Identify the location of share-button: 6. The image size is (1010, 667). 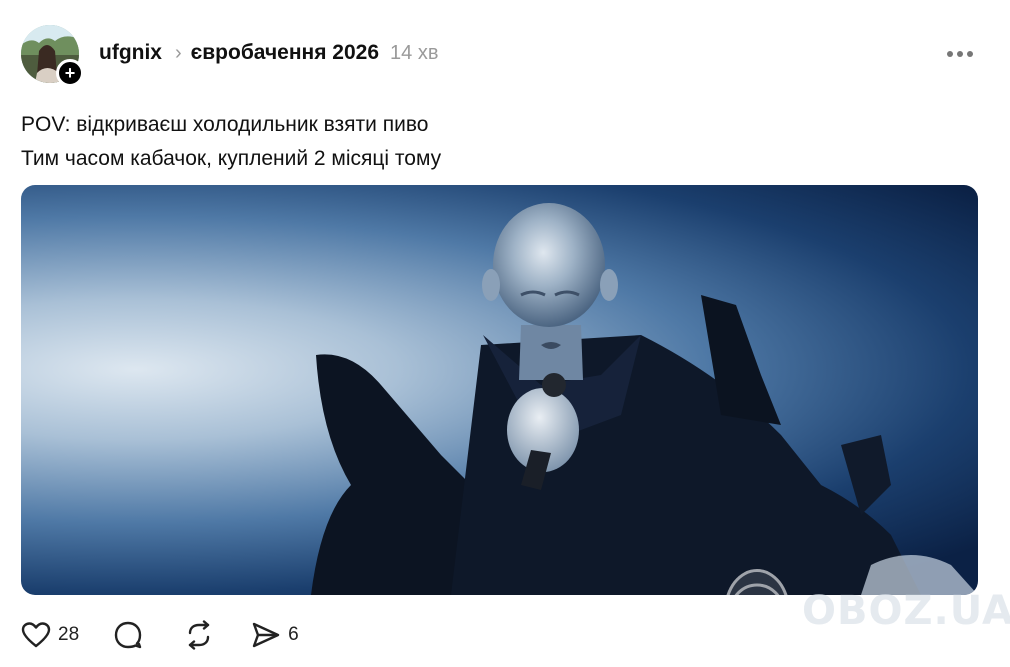
(275, 635).